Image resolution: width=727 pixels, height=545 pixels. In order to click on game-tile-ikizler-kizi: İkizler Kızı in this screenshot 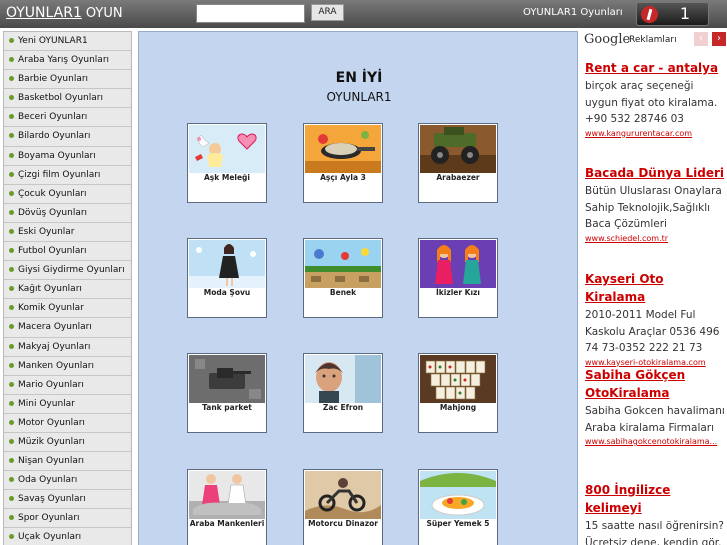, I will do `click(458, 278)`.